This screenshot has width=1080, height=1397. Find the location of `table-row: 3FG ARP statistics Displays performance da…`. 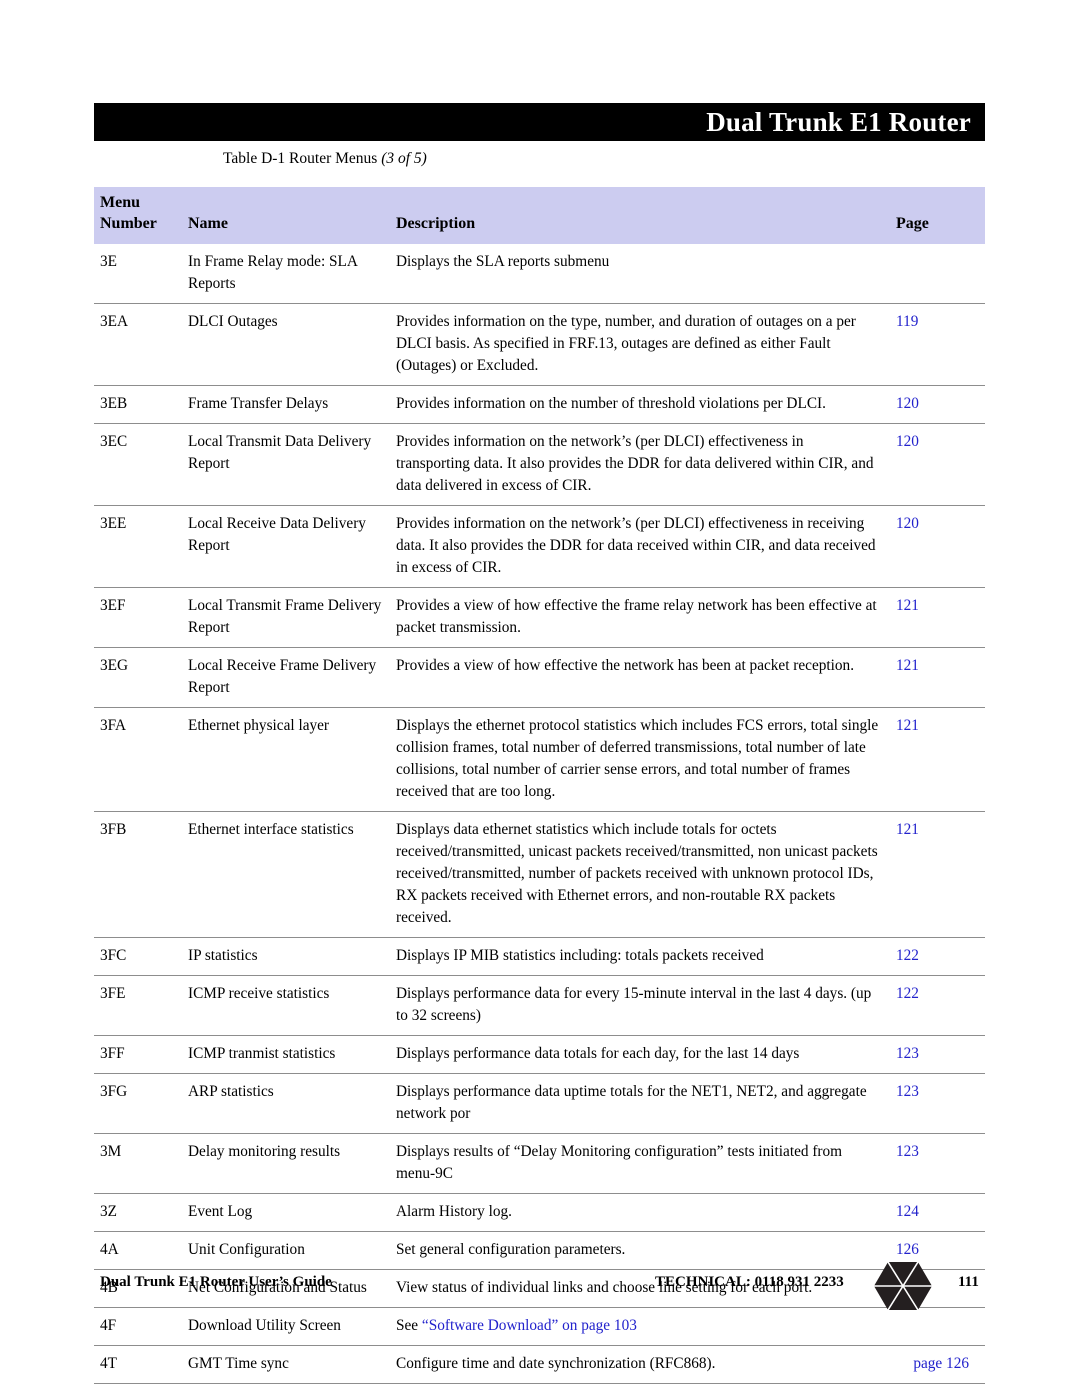

table-row: 3FG ARP statistics Displays performance da… is located at coordinates (539, 1103).